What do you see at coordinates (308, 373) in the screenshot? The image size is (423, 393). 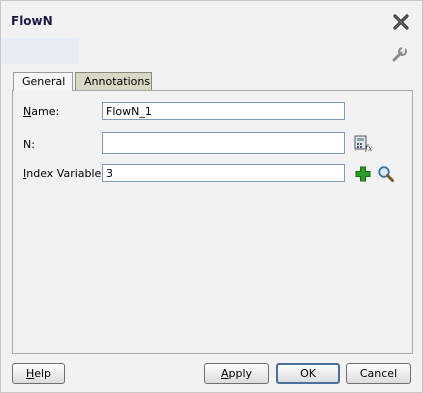 I see `ok-button: OK` at bounding box center [308, 373].